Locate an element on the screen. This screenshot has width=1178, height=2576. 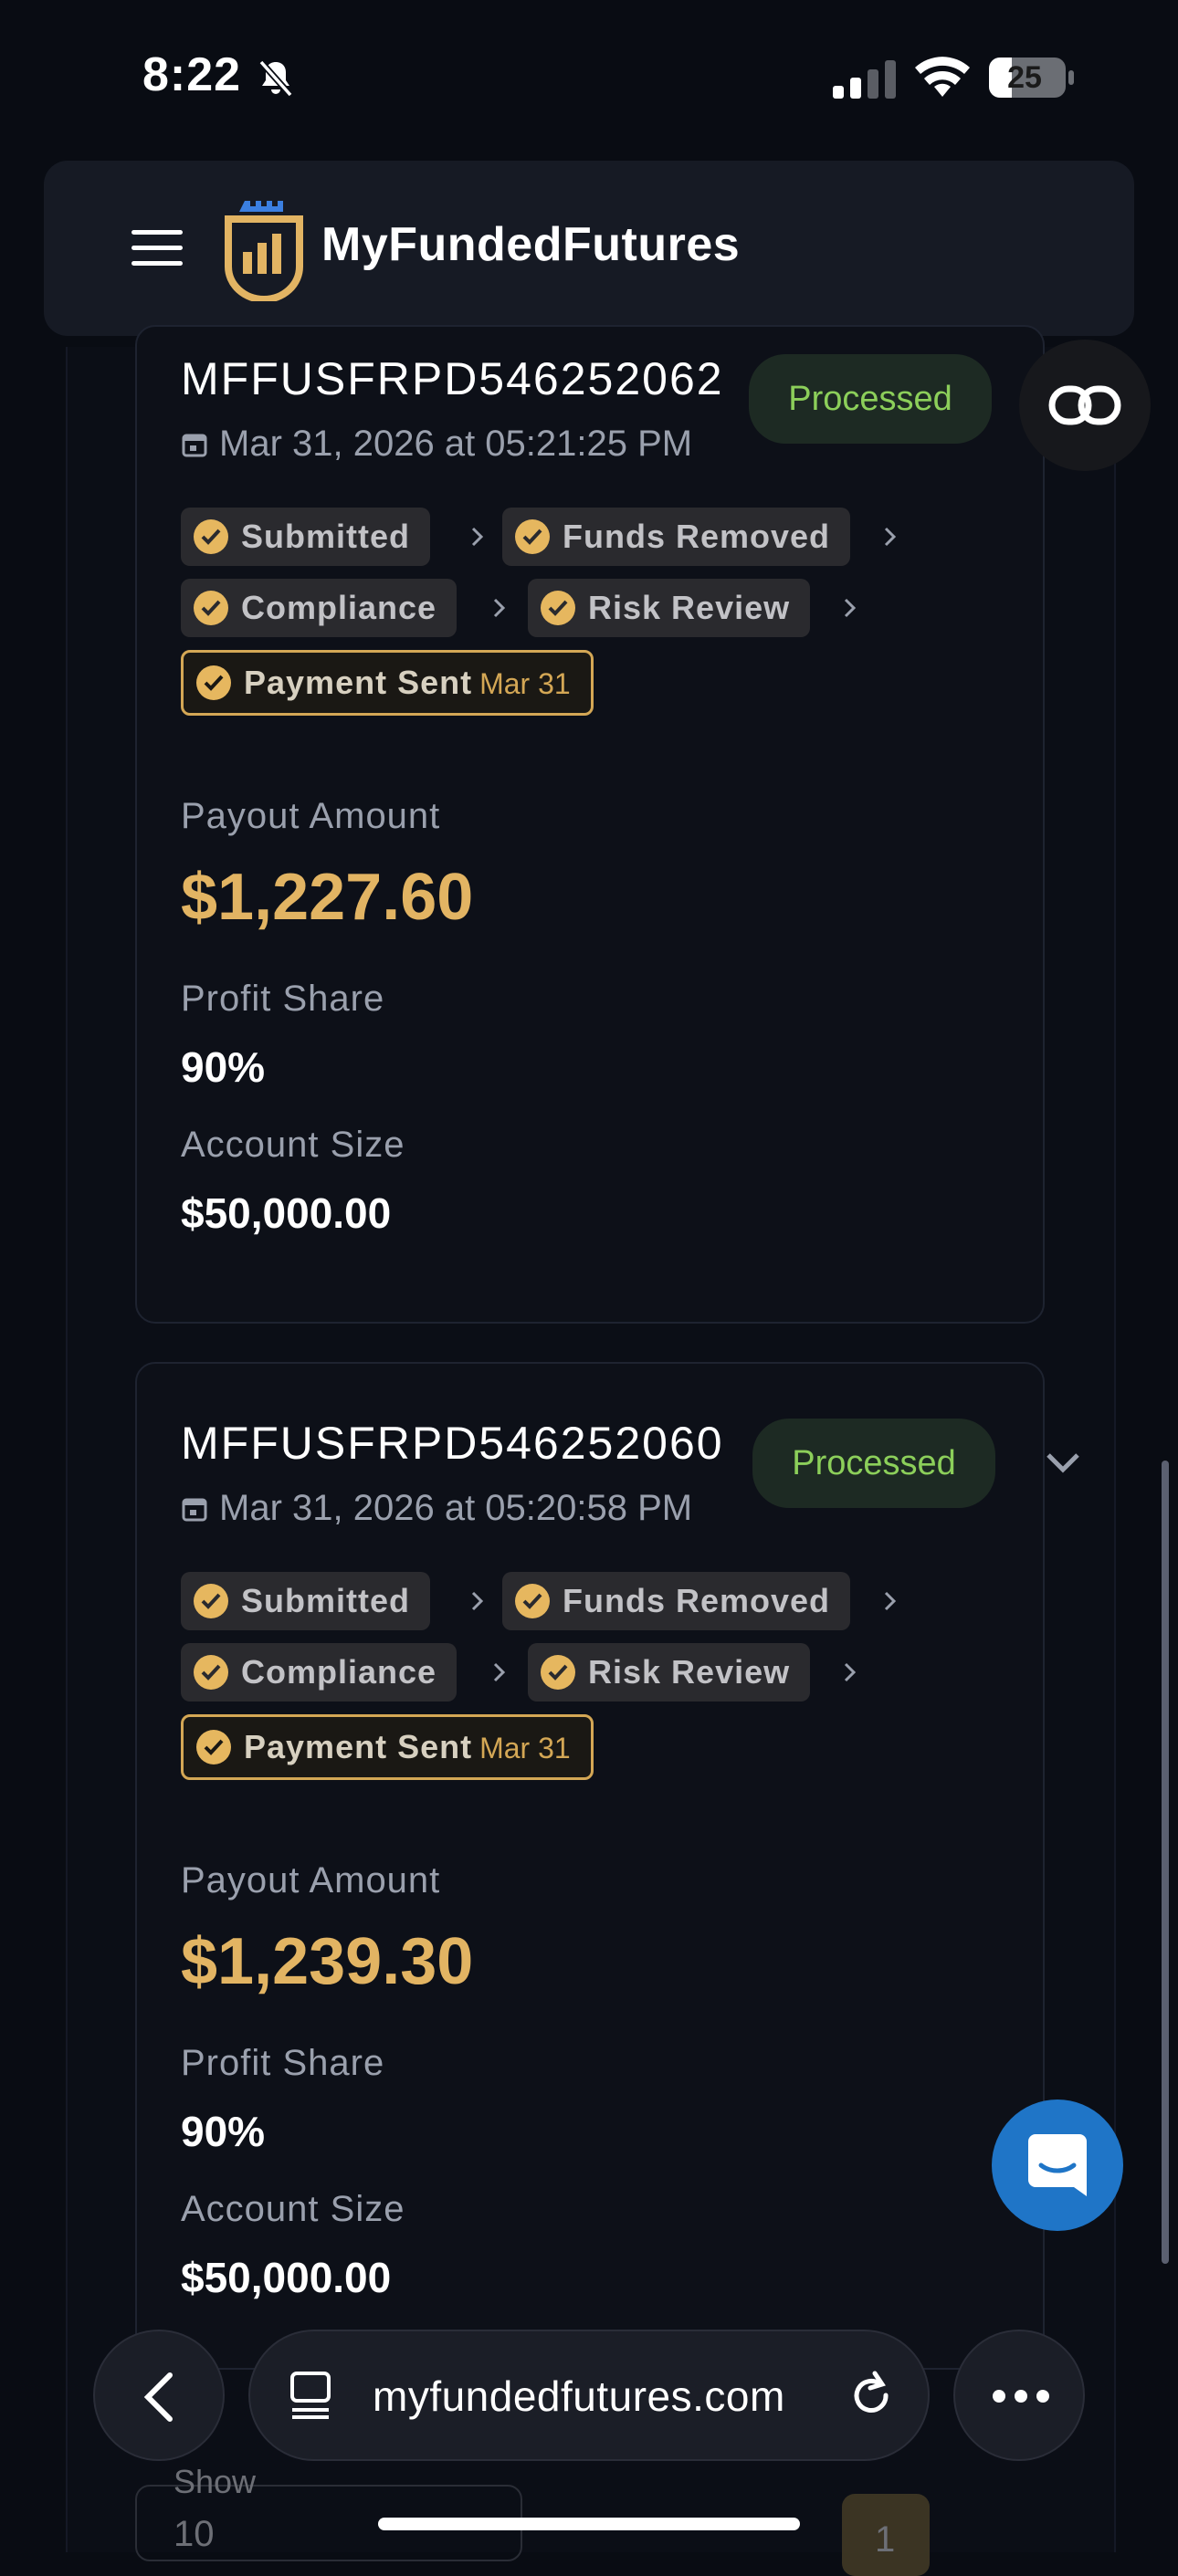
bell-muted-icon is located at coordinates (275, 79).